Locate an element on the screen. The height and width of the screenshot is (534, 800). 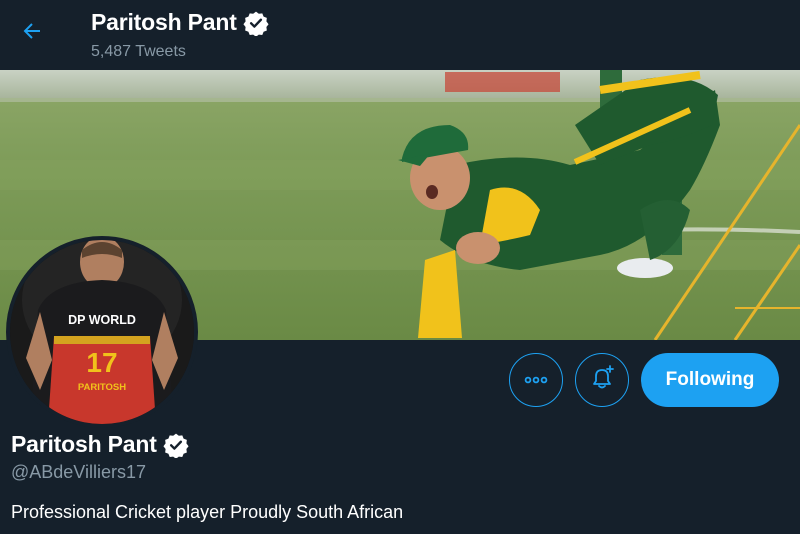
notifications-button is located at coordinates (602, 380).